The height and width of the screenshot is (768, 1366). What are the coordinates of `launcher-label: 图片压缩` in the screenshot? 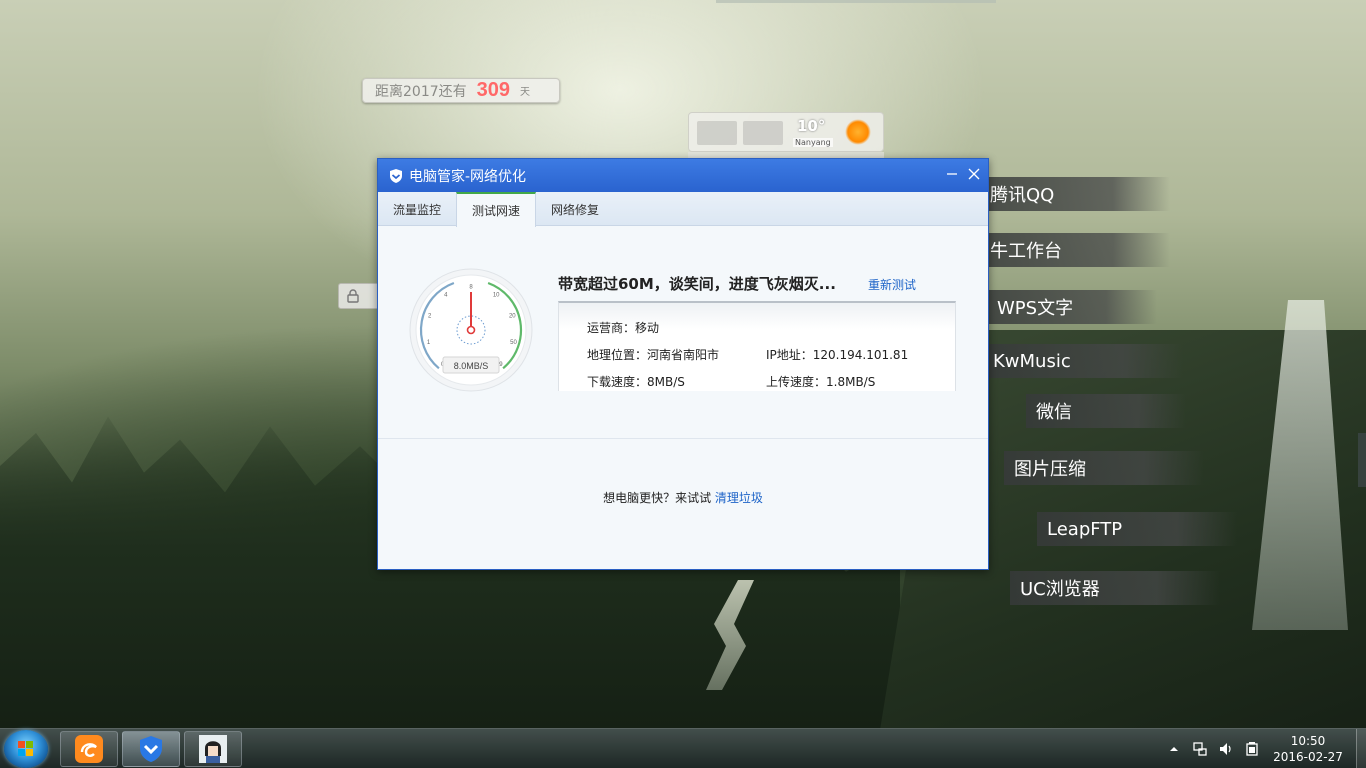 It's located at (1050, 469).